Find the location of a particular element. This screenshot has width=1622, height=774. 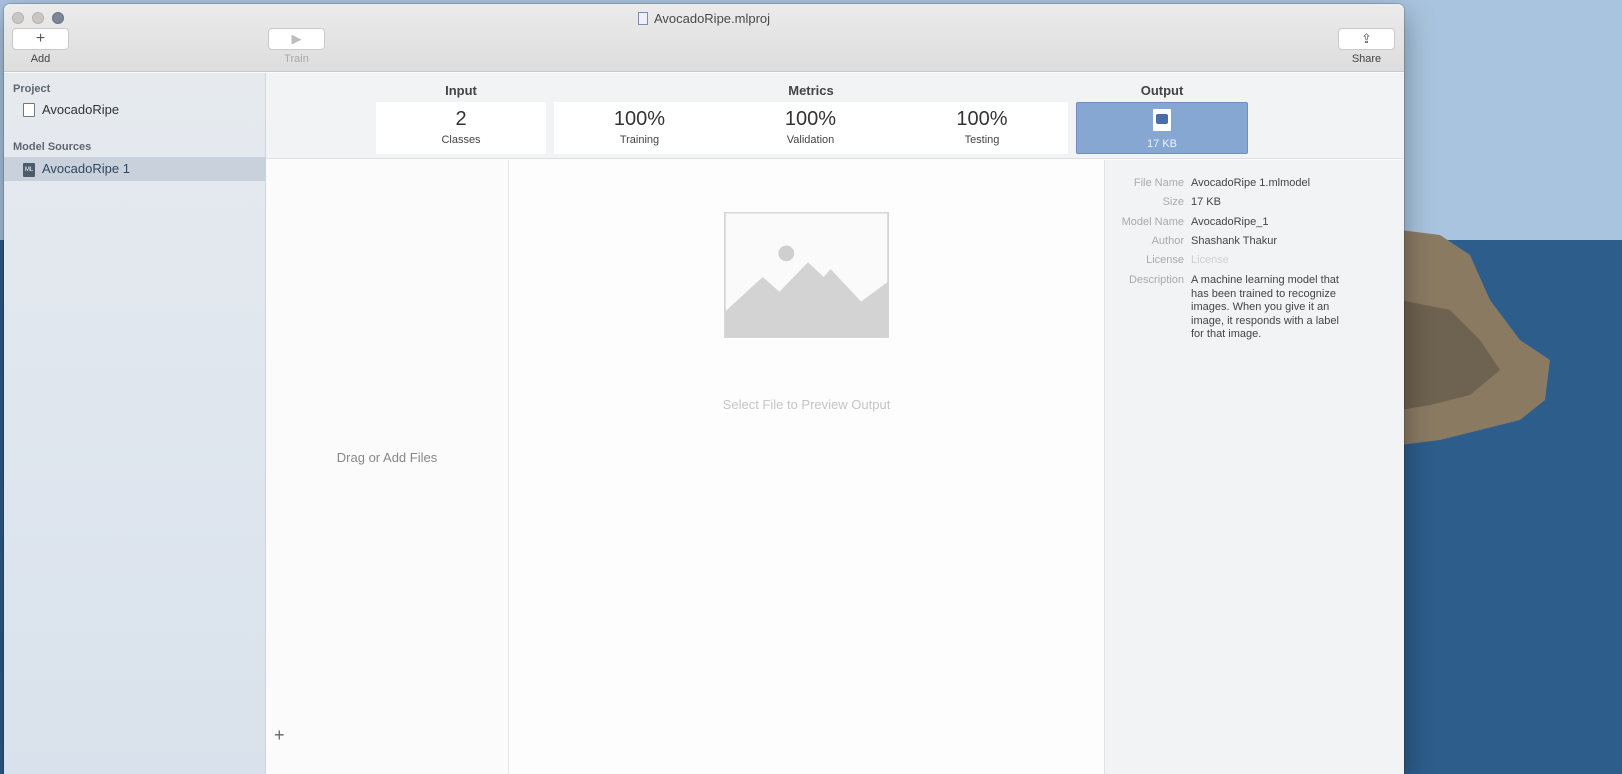

window-title: AvocadoRipe.mlproj is located at coordinates (704, 18).